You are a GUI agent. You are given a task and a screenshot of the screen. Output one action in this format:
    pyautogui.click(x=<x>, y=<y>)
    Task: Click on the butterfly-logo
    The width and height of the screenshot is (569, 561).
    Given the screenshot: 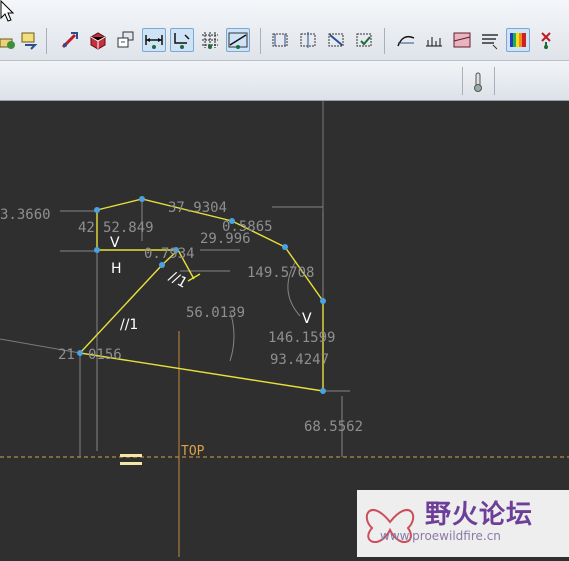 What is the action you would take?
    pyautogui.click(x=390, y=526)
    